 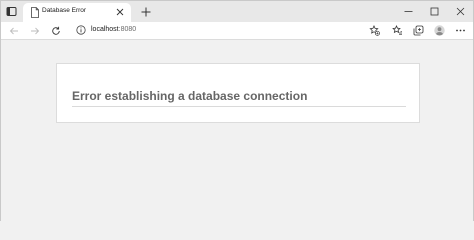 What do you see at coordinates (11, 11) in the screenshot?
I see `tab-actions-icon` at bounding box center [11, 11].